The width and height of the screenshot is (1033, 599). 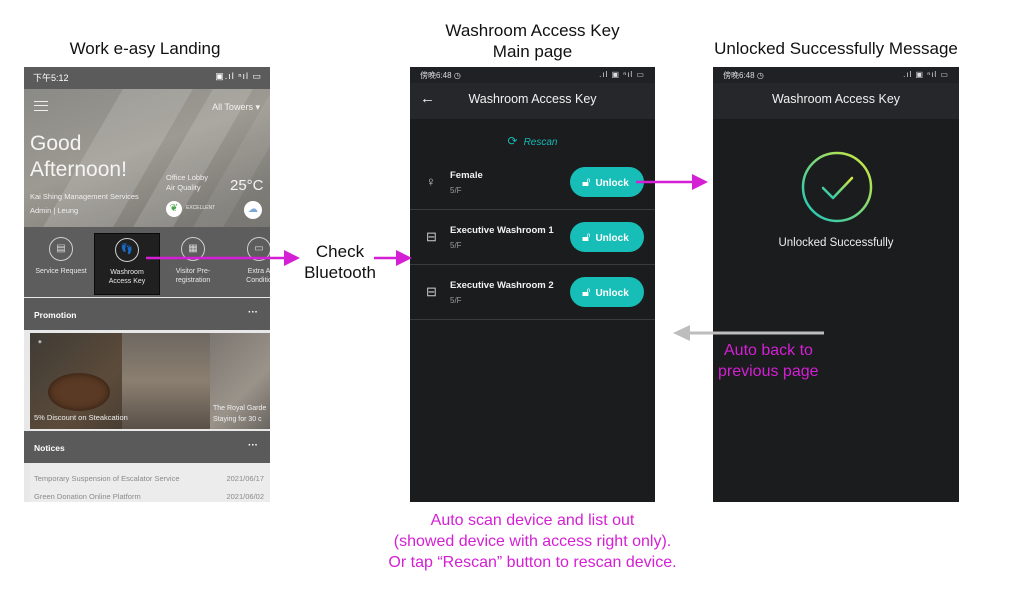 I want to click on arrow-auto-back, so click(x=748, y=333).